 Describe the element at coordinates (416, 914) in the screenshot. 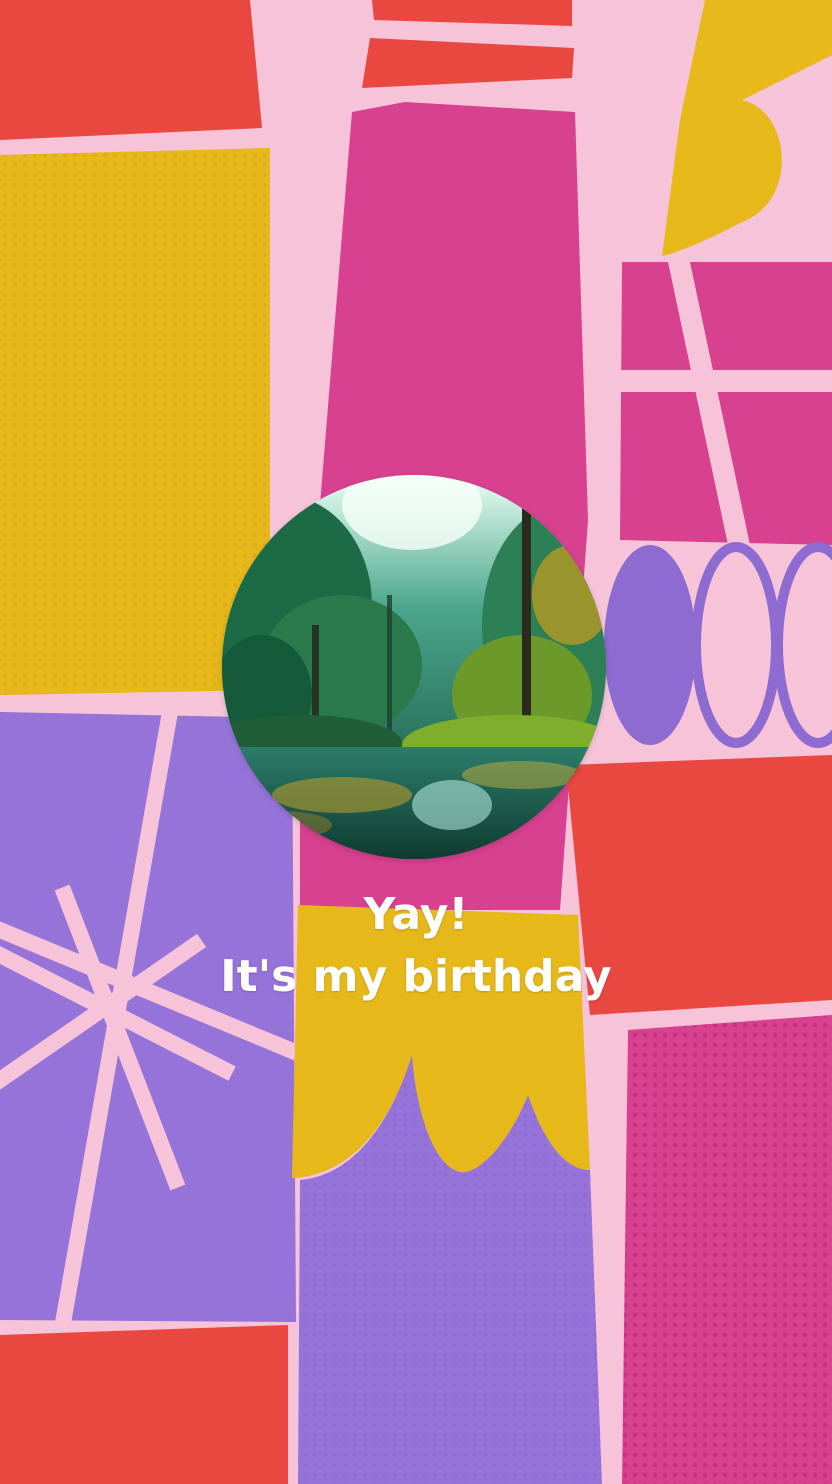

I see `greeting-line-1: Yay!` at that location.